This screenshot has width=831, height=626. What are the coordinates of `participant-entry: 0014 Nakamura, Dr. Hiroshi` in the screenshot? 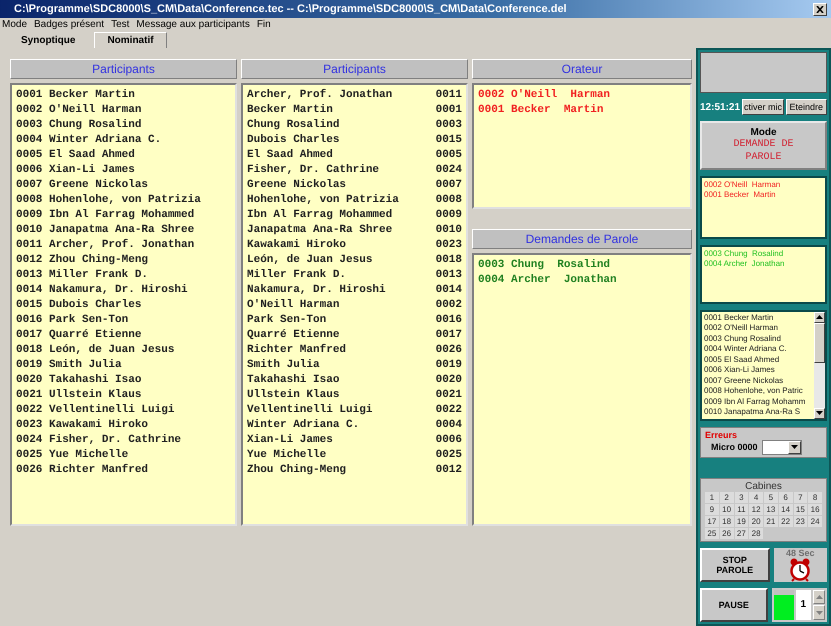 It's located at (102, 290).